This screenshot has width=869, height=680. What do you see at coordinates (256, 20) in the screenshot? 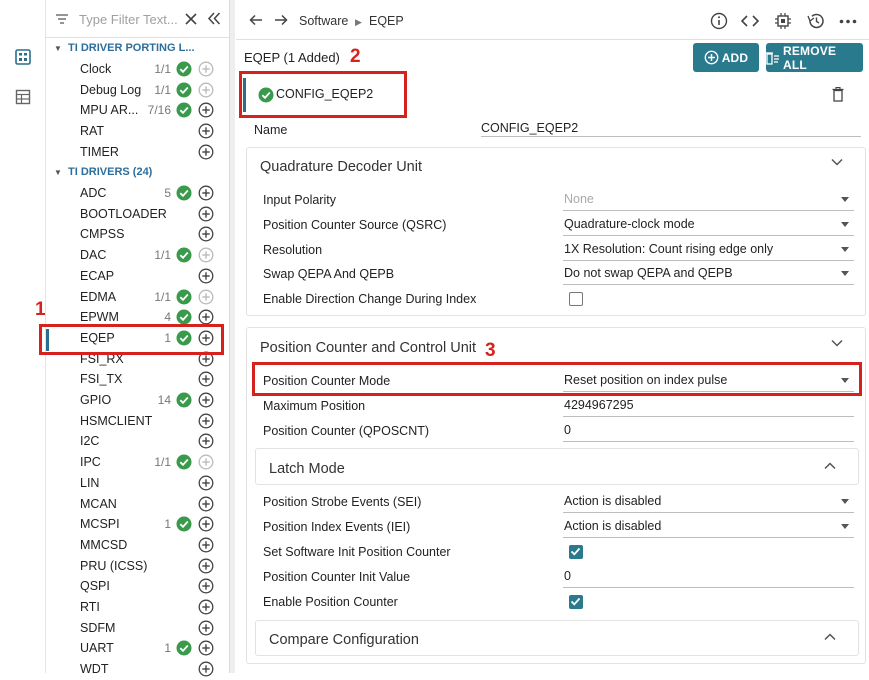
I see `back-arrow-icon` at bounding box center [256, 20].